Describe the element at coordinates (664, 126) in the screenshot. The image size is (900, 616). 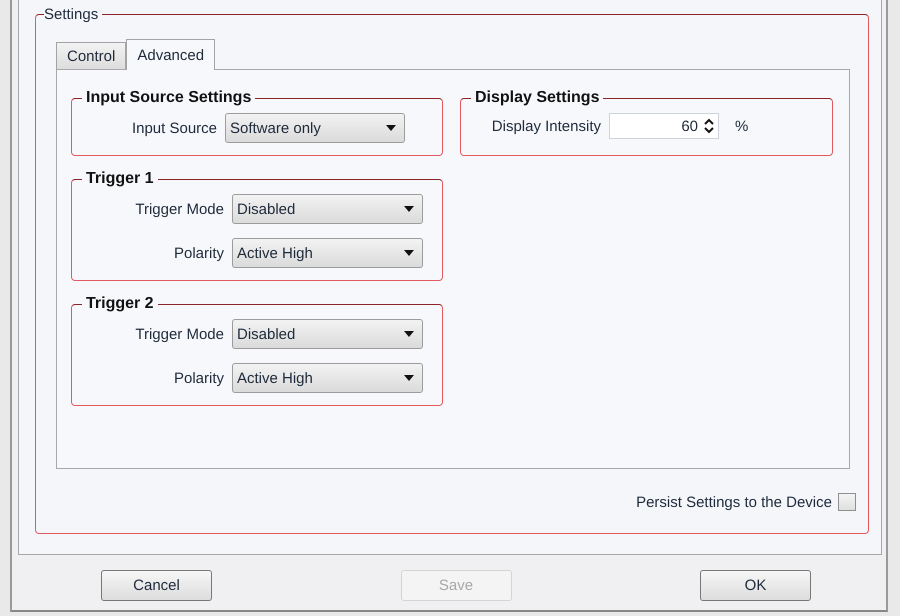
I see `spinner-field: 60` at that location.